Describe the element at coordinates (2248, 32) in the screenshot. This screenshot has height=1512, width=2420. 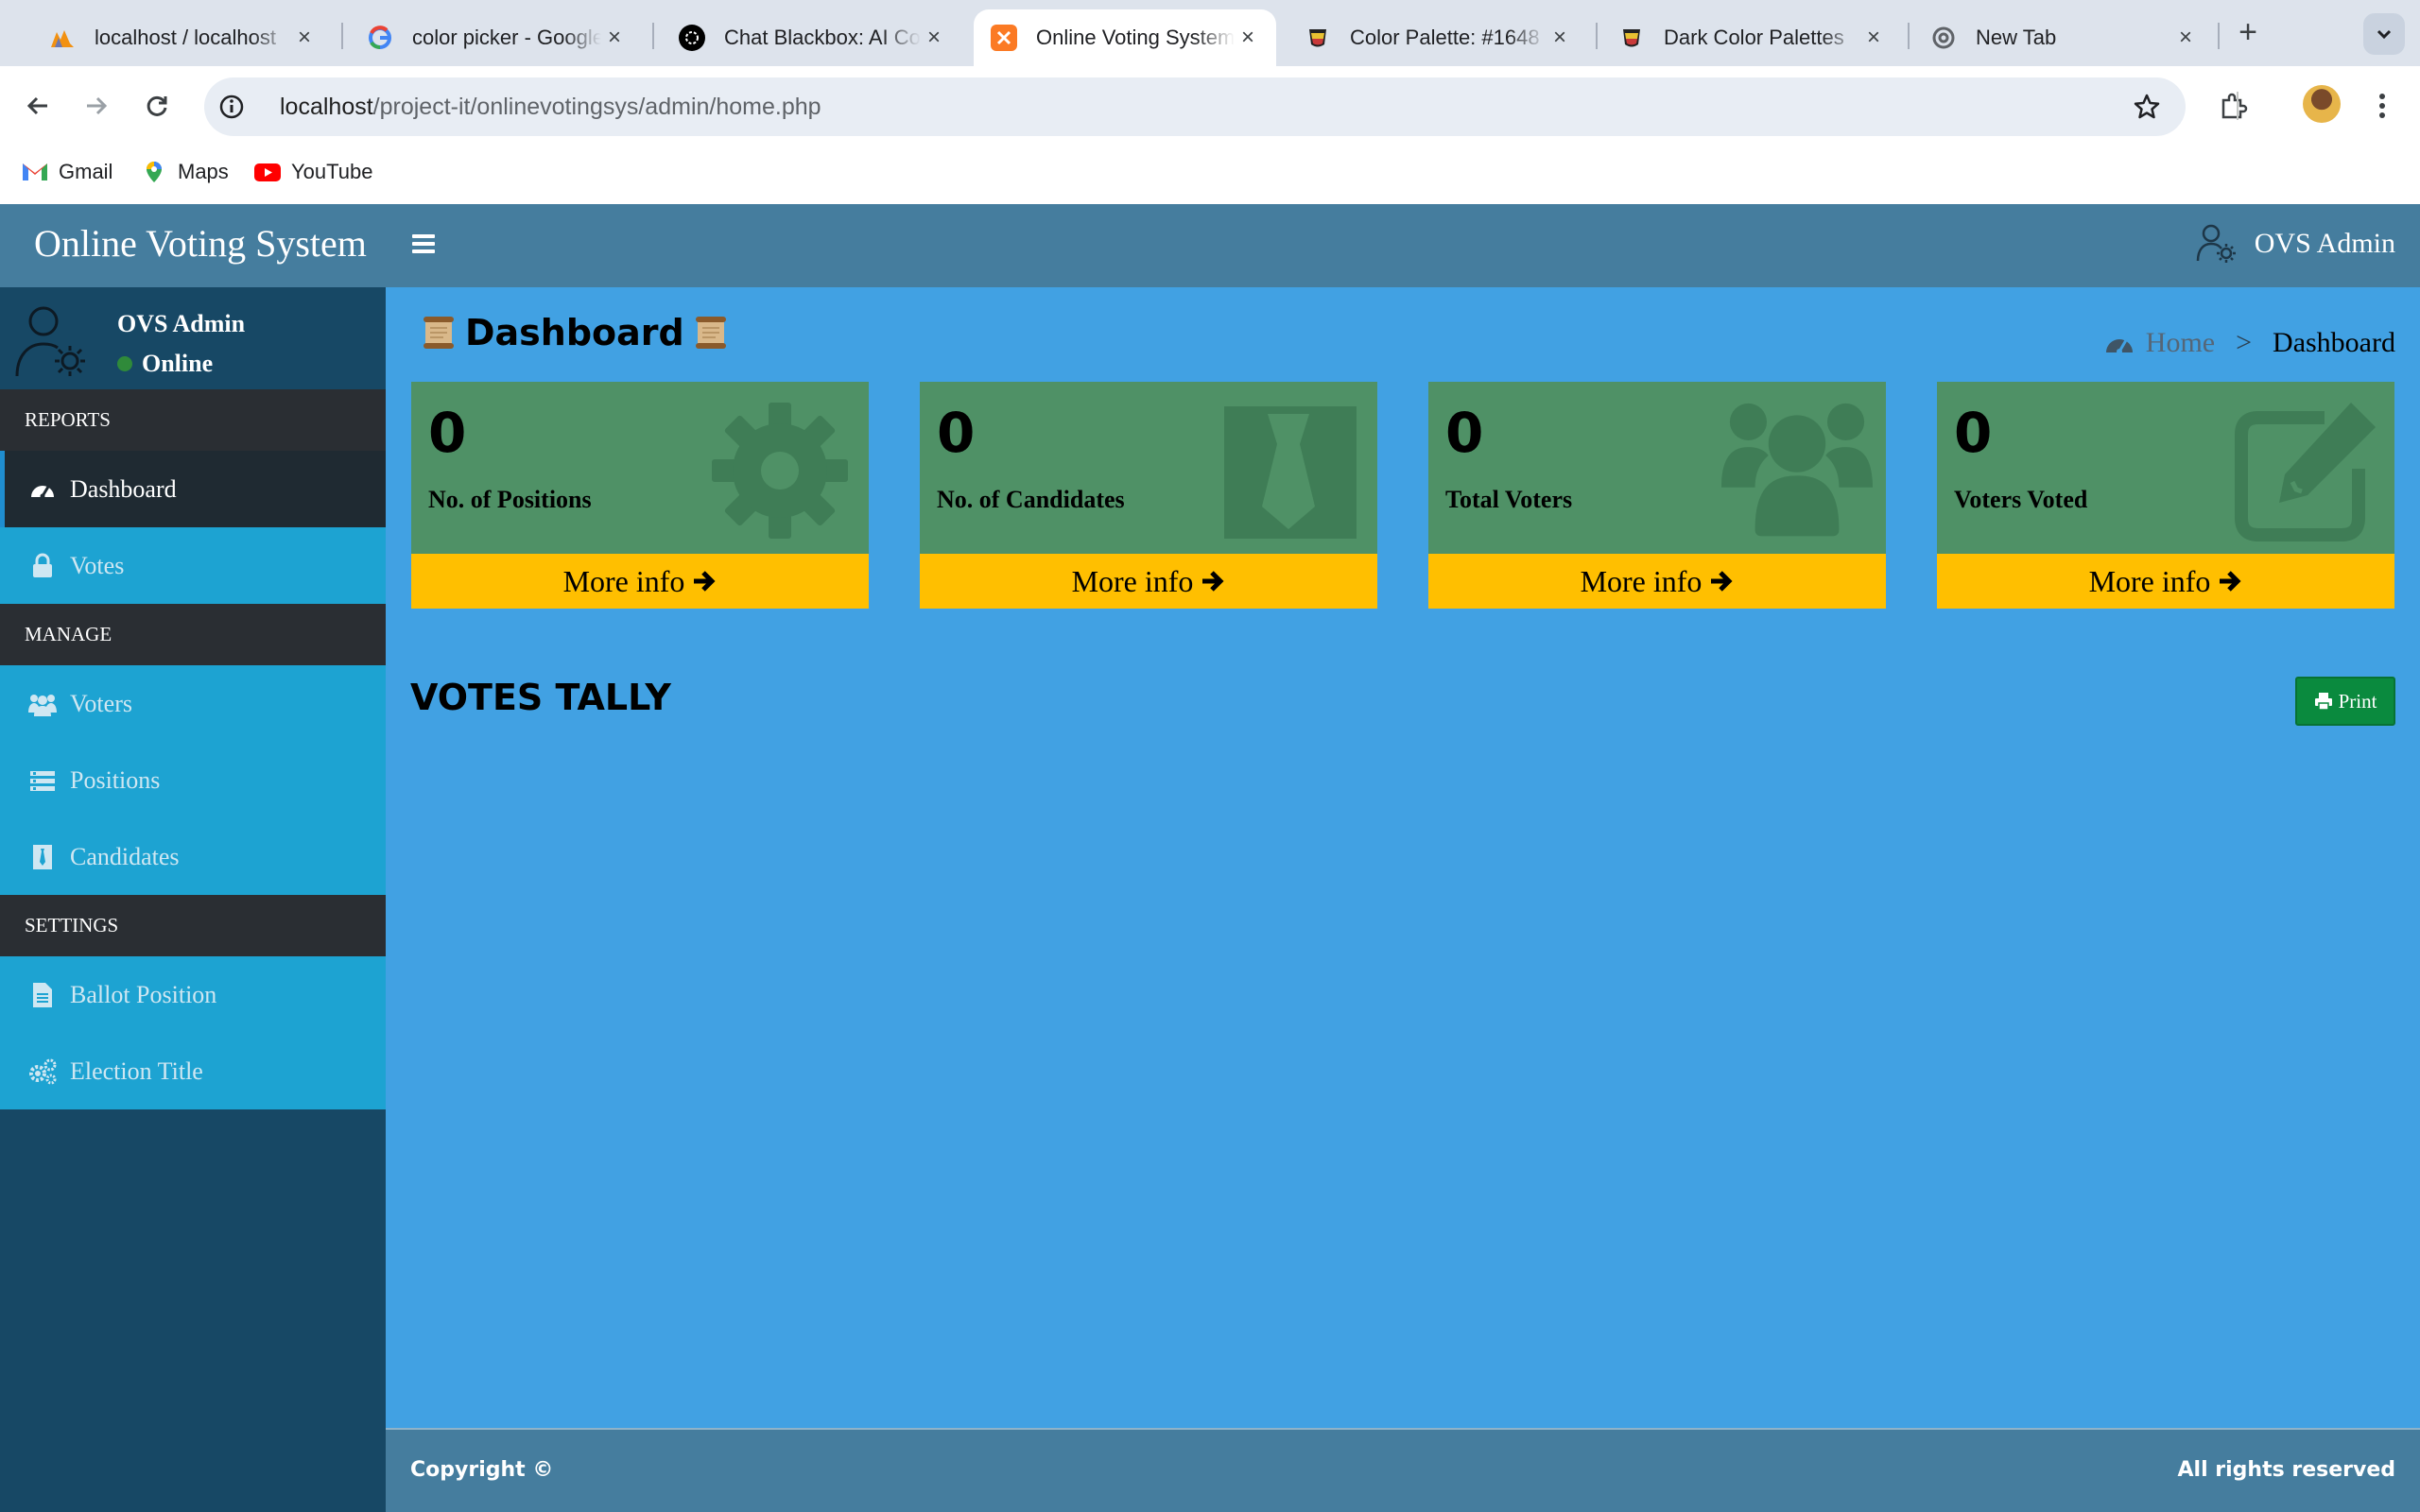
I see `new-tab-icon: +` at that location.